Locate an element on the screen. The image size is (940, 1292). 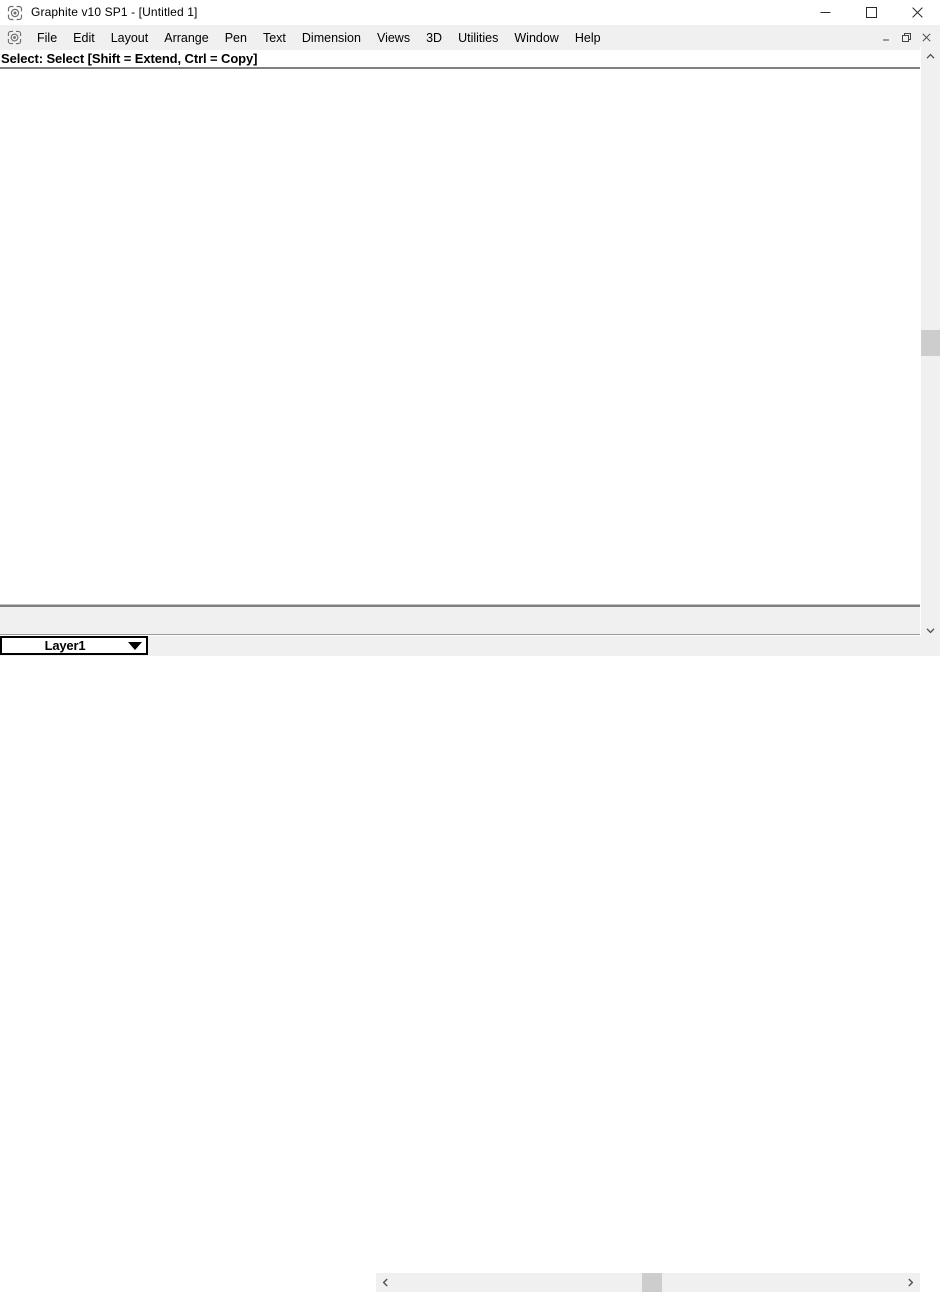
window-controls is located at coordinates (871, 12).